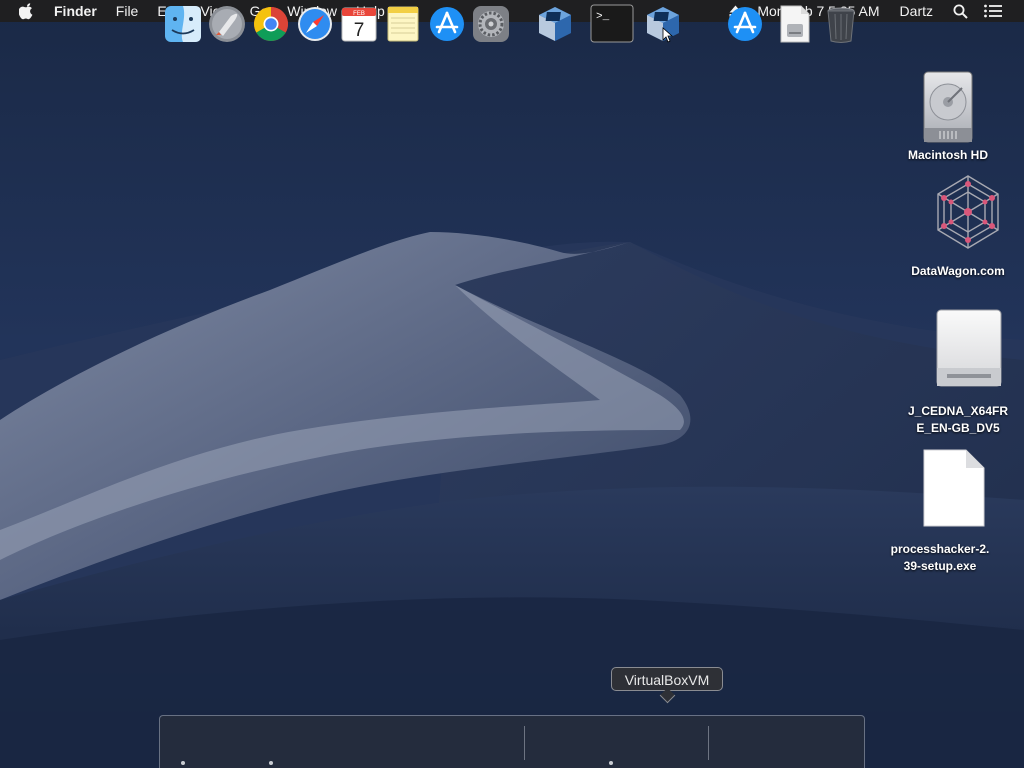 The height and width of the screenshot is (768, 1024). I want to click on safari-compass-icon, so click(315, 24).